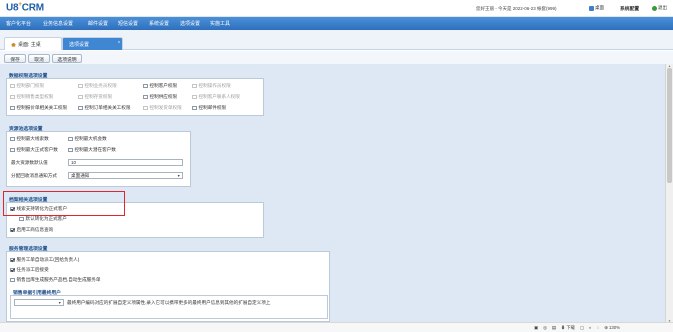 This screenshot has height=332, width=673. I want to click on tab-strip: 桌面: 主桌 选项设置 x, so click(336, 40).